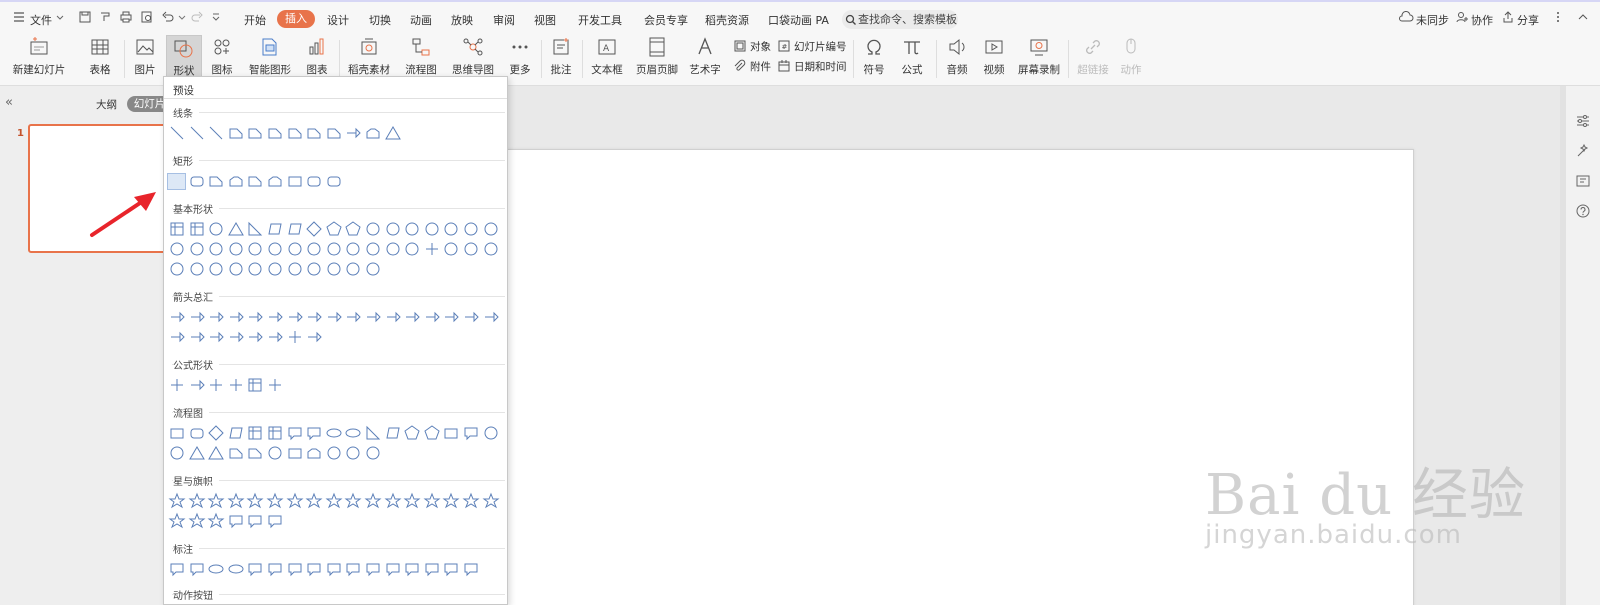 This screenshot has width=1600, height=605. Describe the element at coordinates (85, 18) in the screenshot. I see `save-icon` at that location.